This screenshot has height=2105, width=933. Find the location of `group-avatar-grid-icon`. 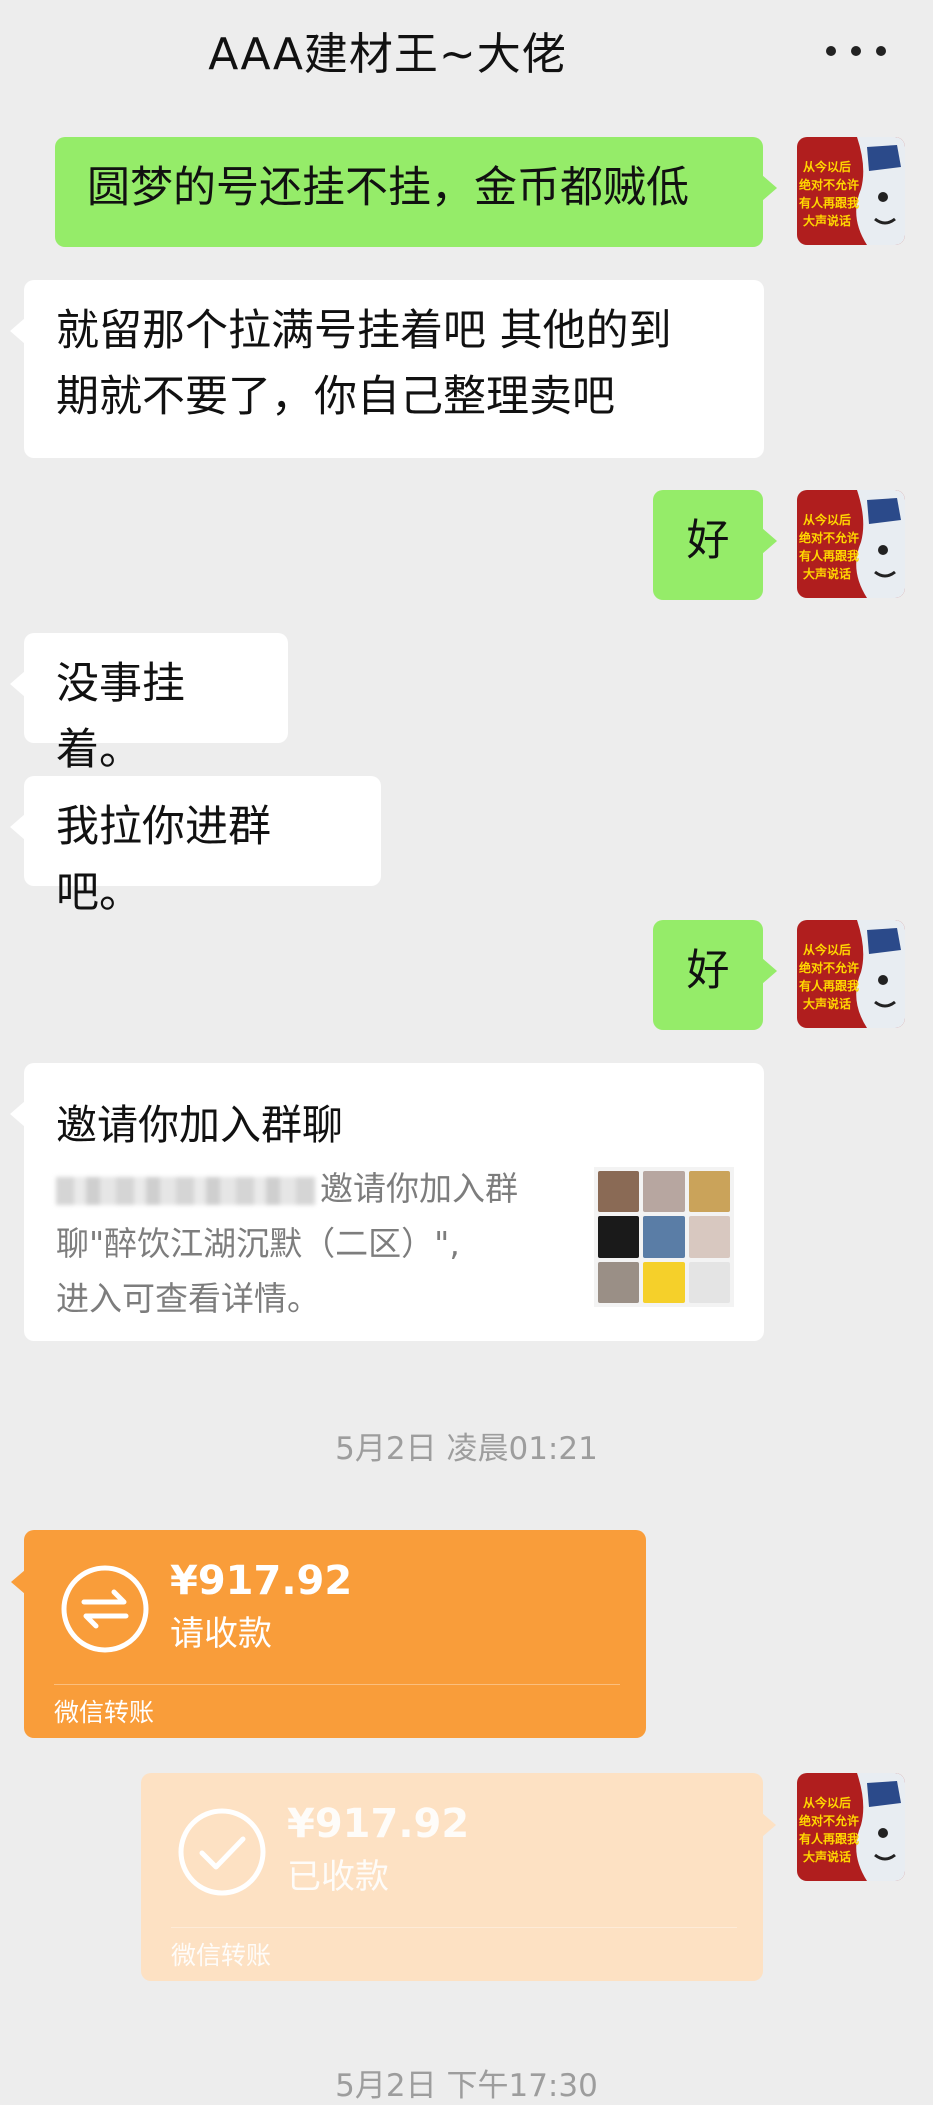

group-avatar-grid-icon is located at coordinates (664, 1237).